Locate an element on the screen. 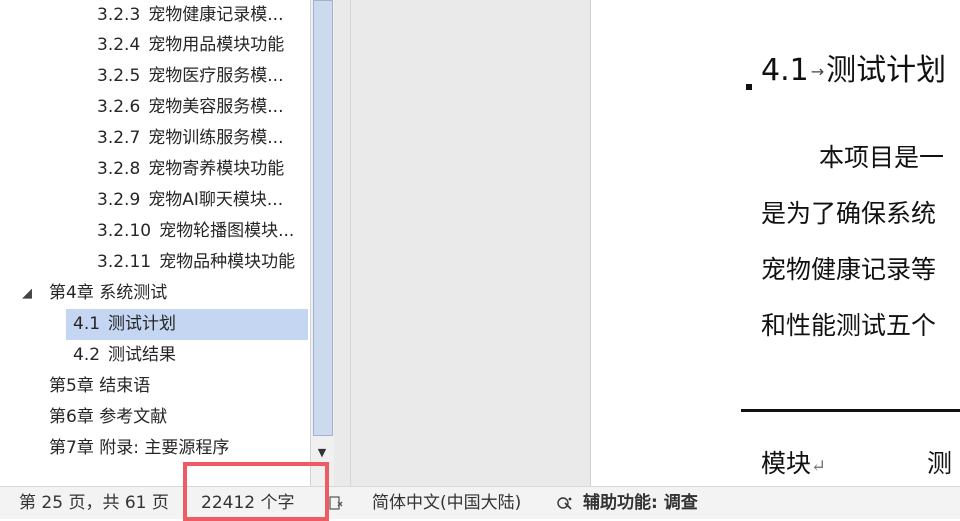  tab-arrow-icon: → is located at coordinates (817, 71).